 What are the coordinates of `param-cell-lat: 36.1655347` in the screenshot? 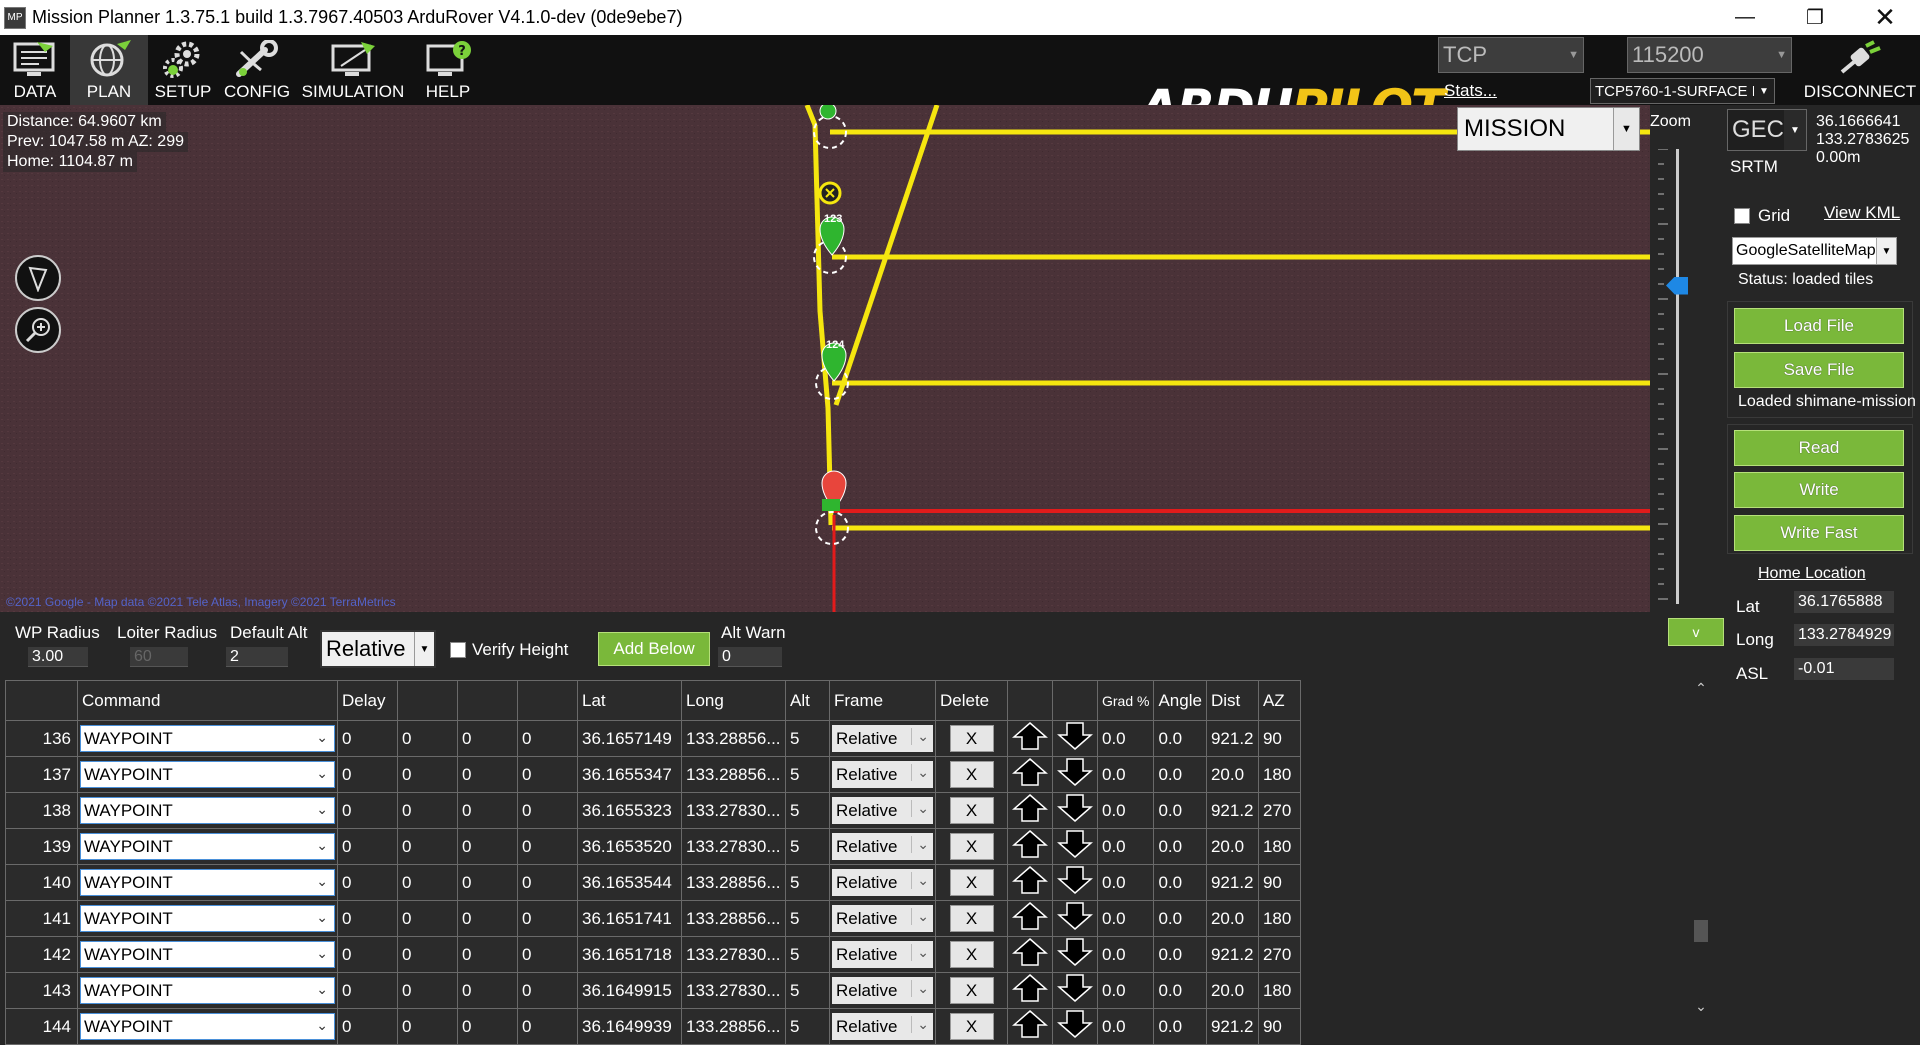 It's located at (629, 774).